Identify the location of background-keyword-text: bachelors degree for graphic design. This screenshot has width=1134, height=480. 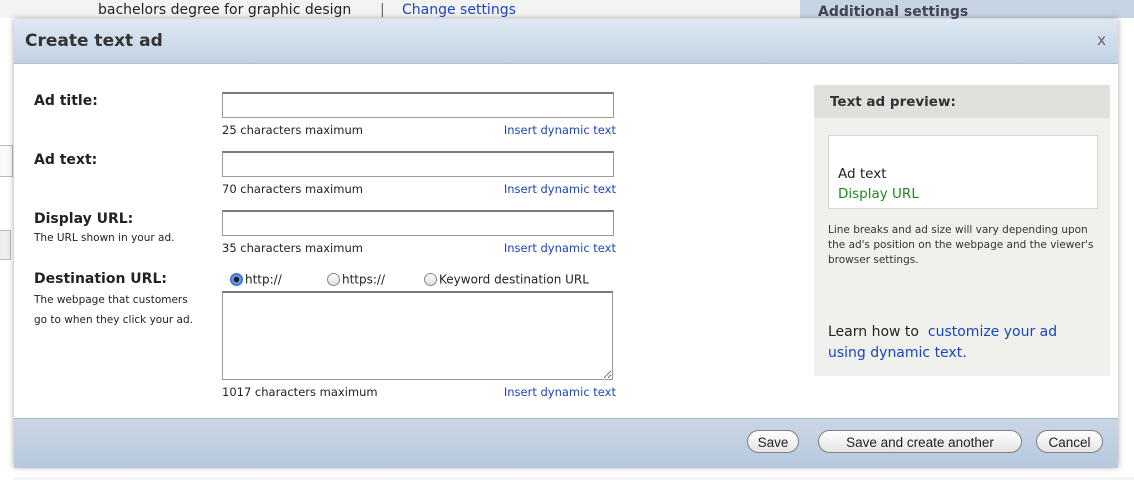
(225, 10).